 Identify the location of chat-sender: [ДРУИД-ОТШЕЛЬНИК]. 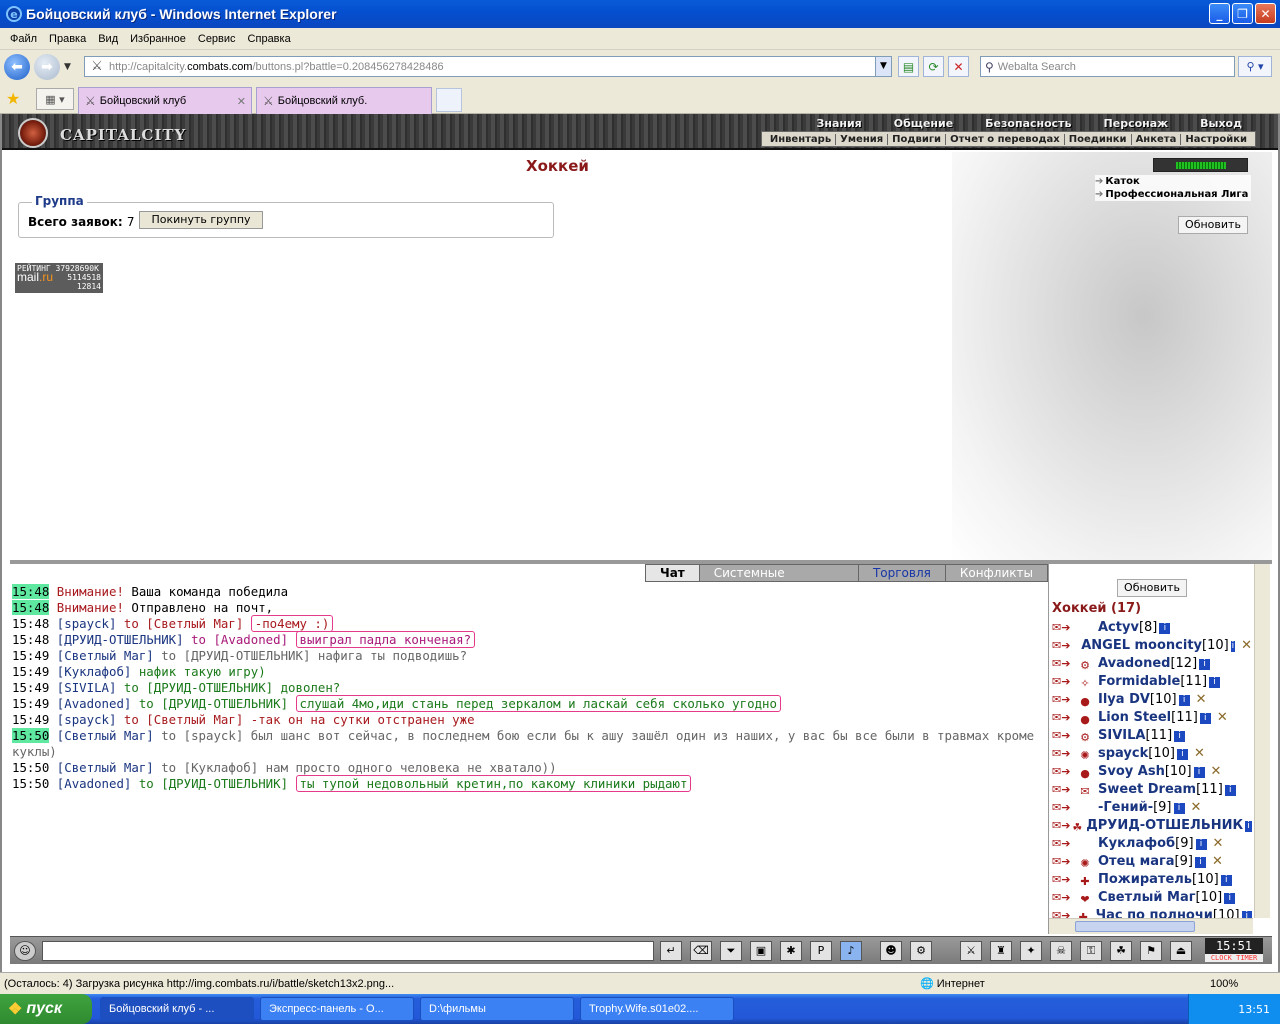
(120, 639).